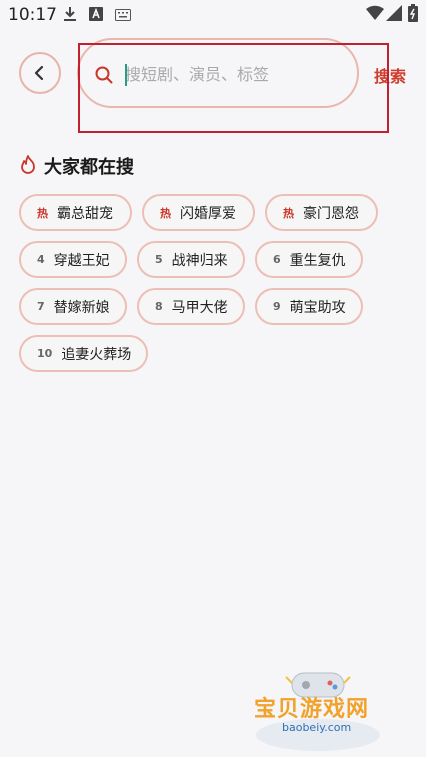 The width and height of the screenshot is (426, 757). I want to click on search-icon, so click(104, 77).